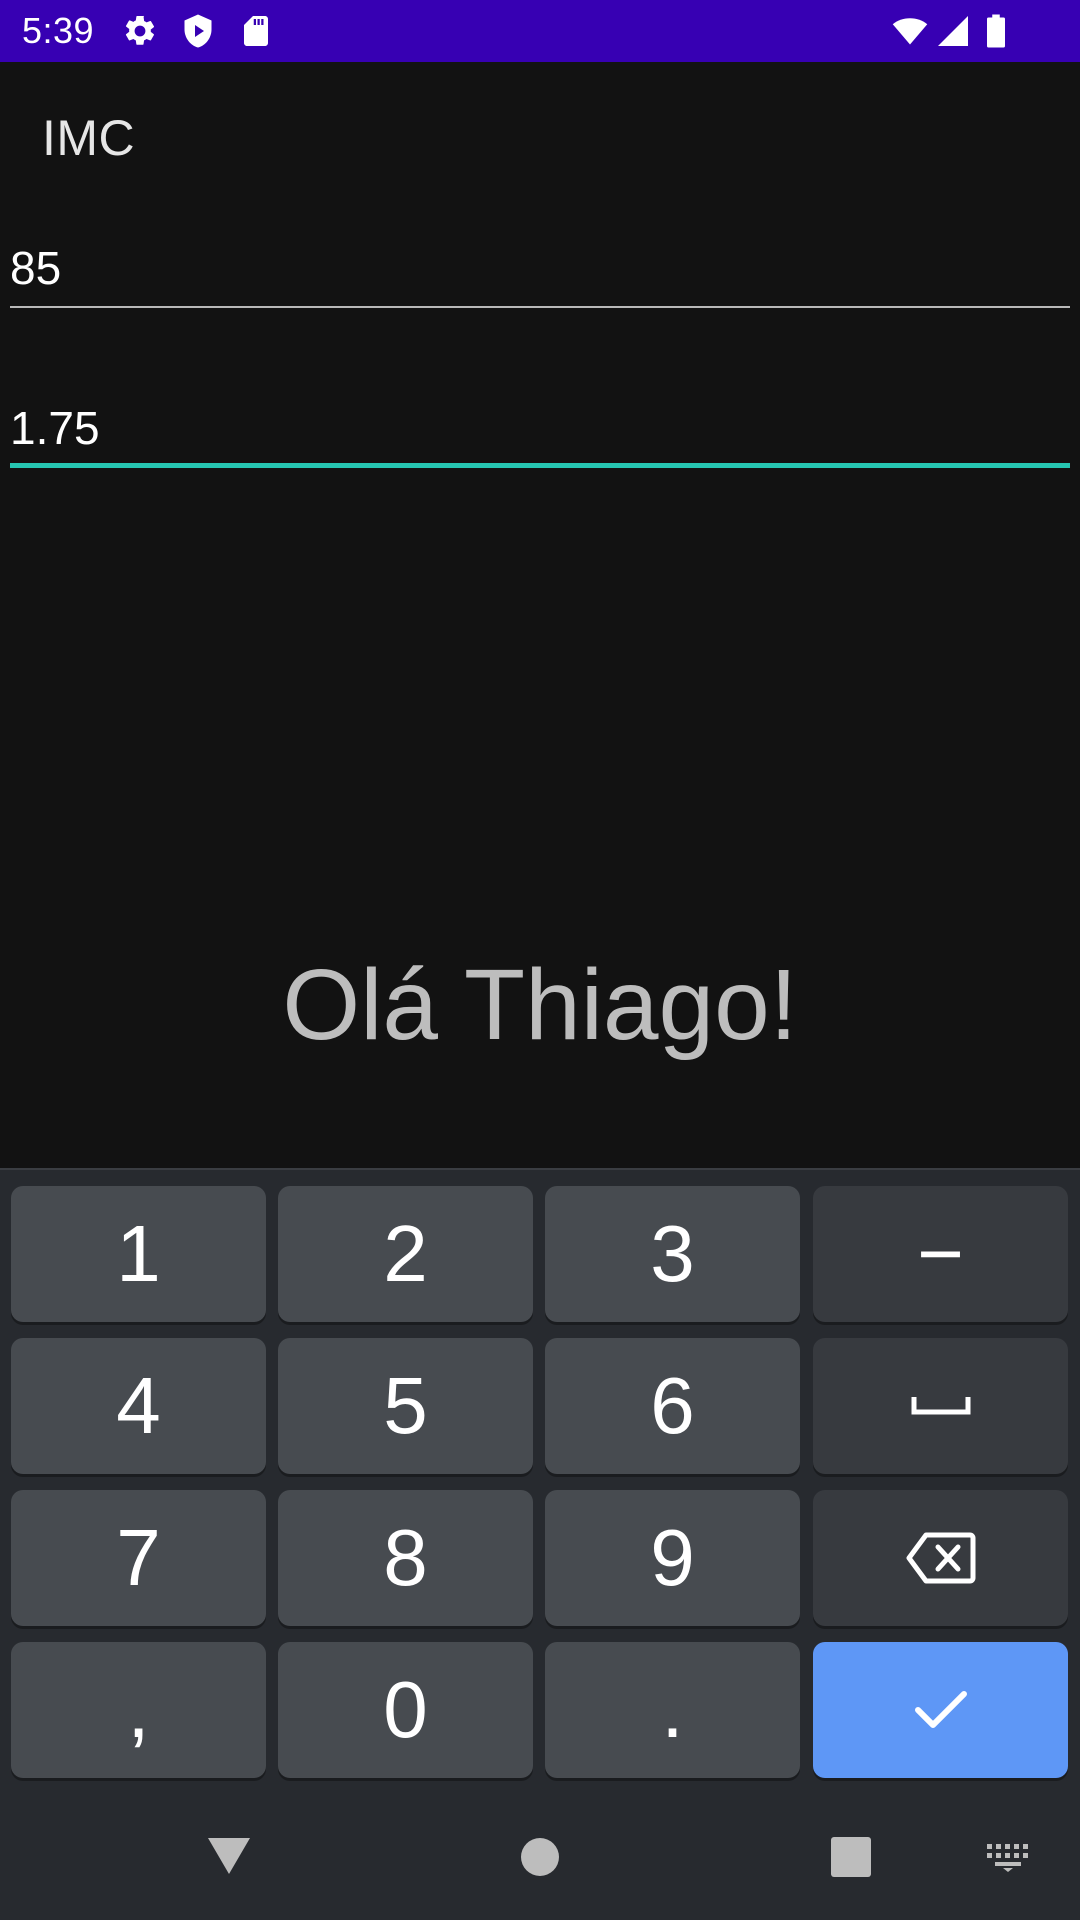  What do you see at coordinates (405, 1406) in the screenshot?
I see `key-5: 5` at bounding box center [405, 1406].